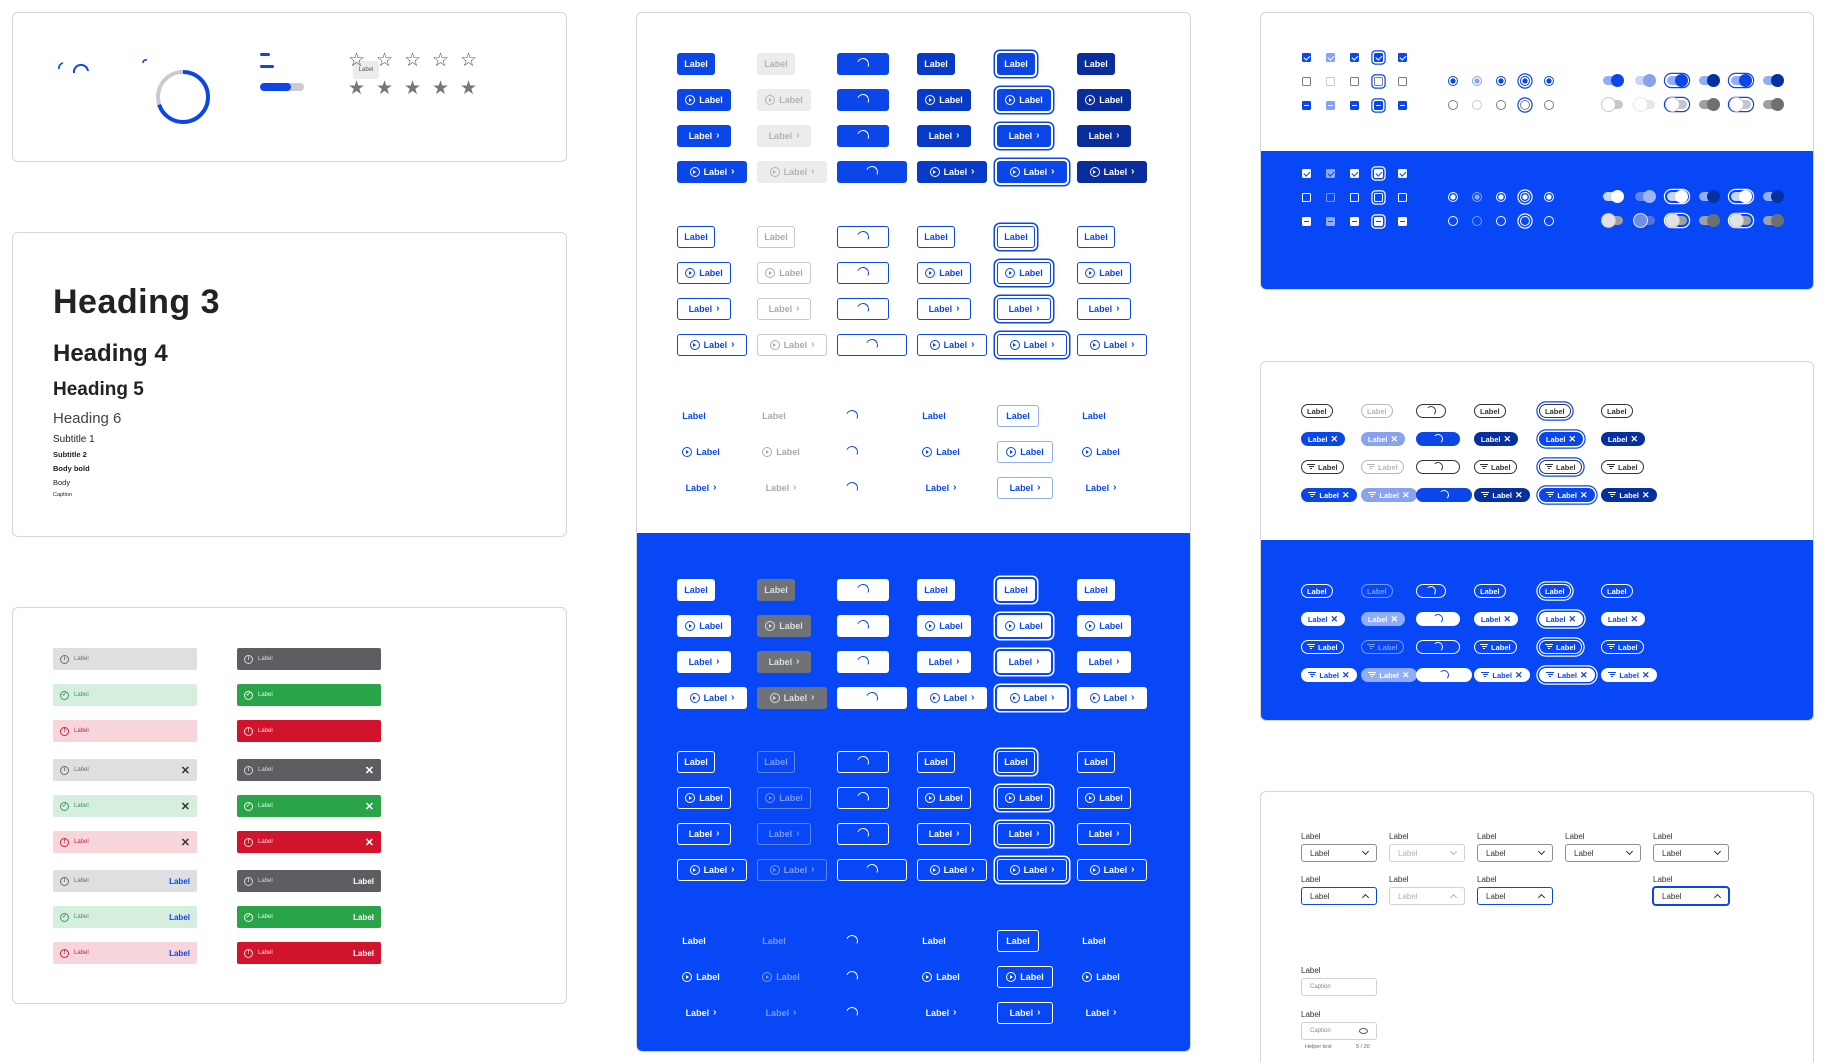  I want to click on star-filled-icon: ★, so click(412, 88).